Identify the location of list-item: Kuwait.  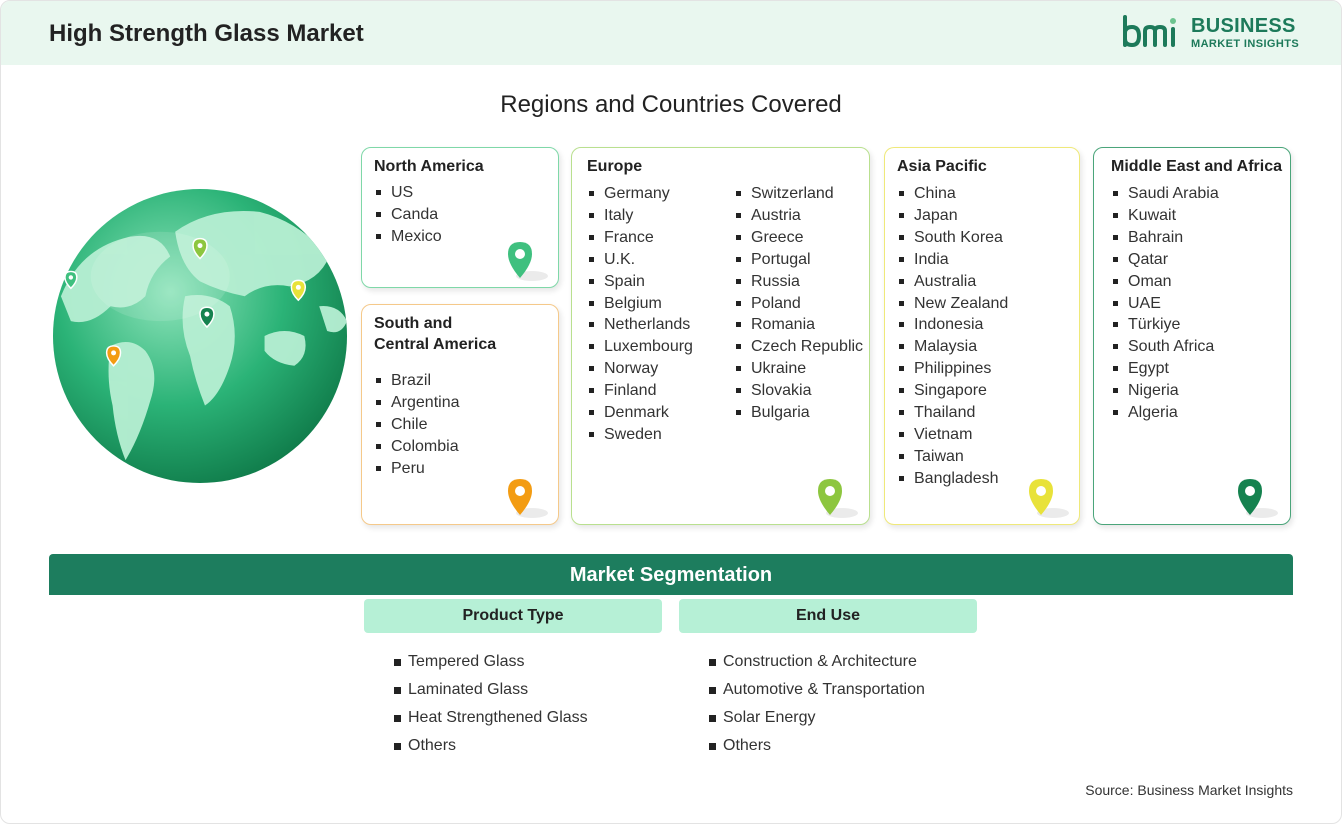
(1165, 216).